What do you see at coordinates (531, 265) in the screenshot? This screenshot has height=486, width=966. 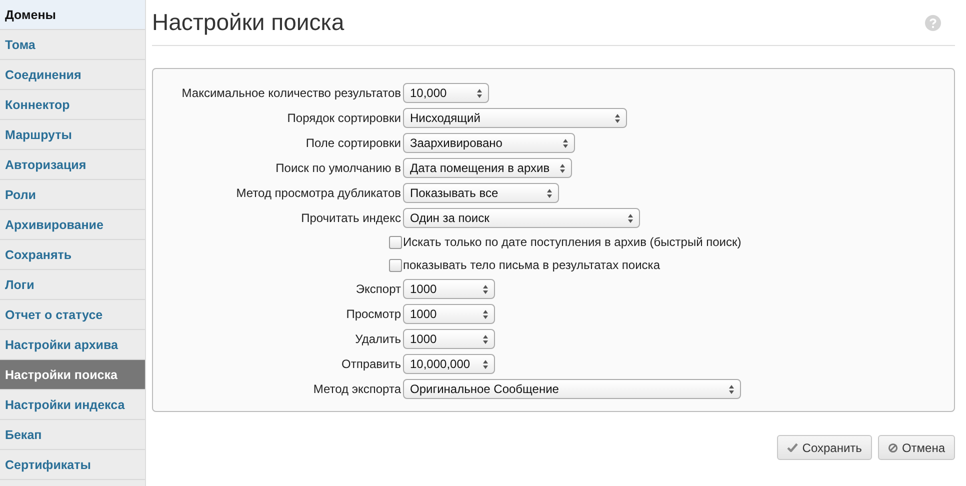 I see `checkbox-label: показывать тело письма в результатах поиска` at bounding box center [531, 265].